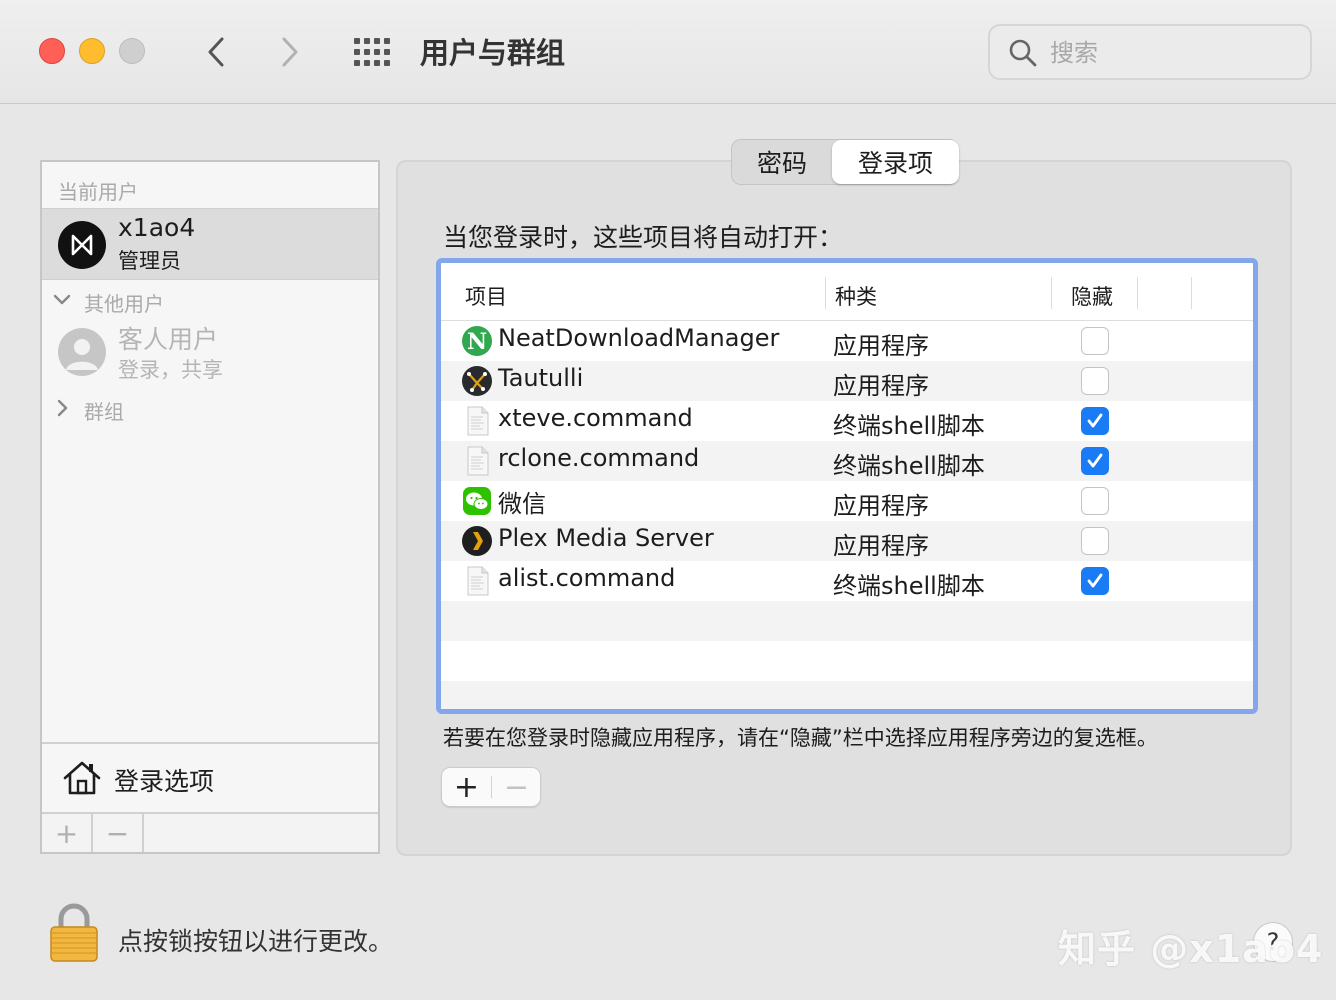 The image size is (1336, 1000). Describe the element at coordinates (74, 933) in the screenshot. I see `lock-icon` at that location.